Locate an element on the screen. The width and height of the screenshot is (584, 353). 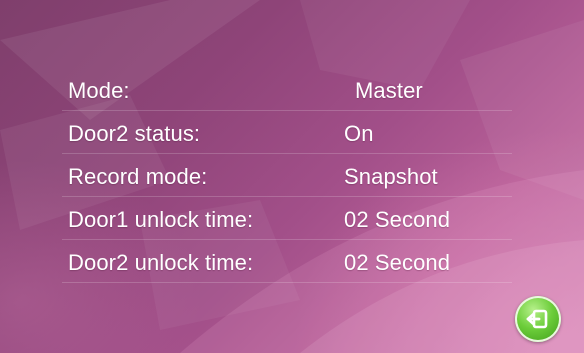
row-mode: Mode: Master is located at coordinates (287, 86).